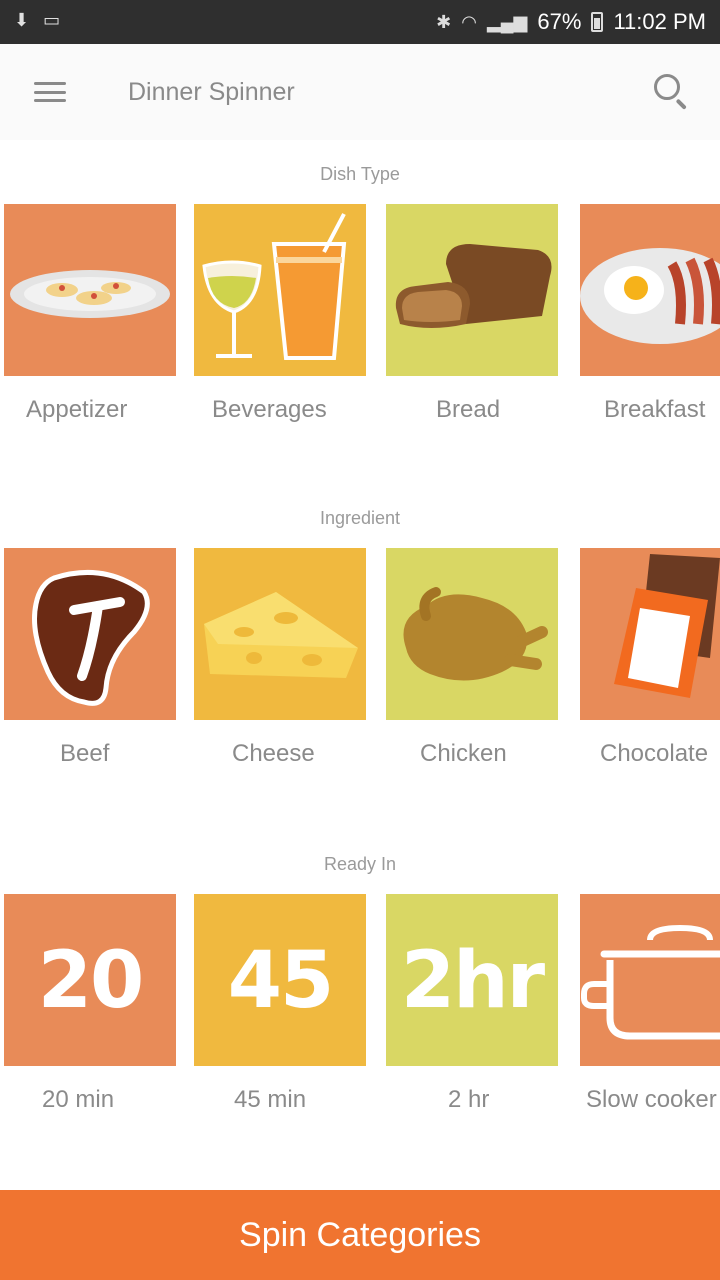 This screenshot has height=1280, width=720. Describe the element at coordinates (473, 286) in the screenshot. I see `bread-loaf-icon` at that location.